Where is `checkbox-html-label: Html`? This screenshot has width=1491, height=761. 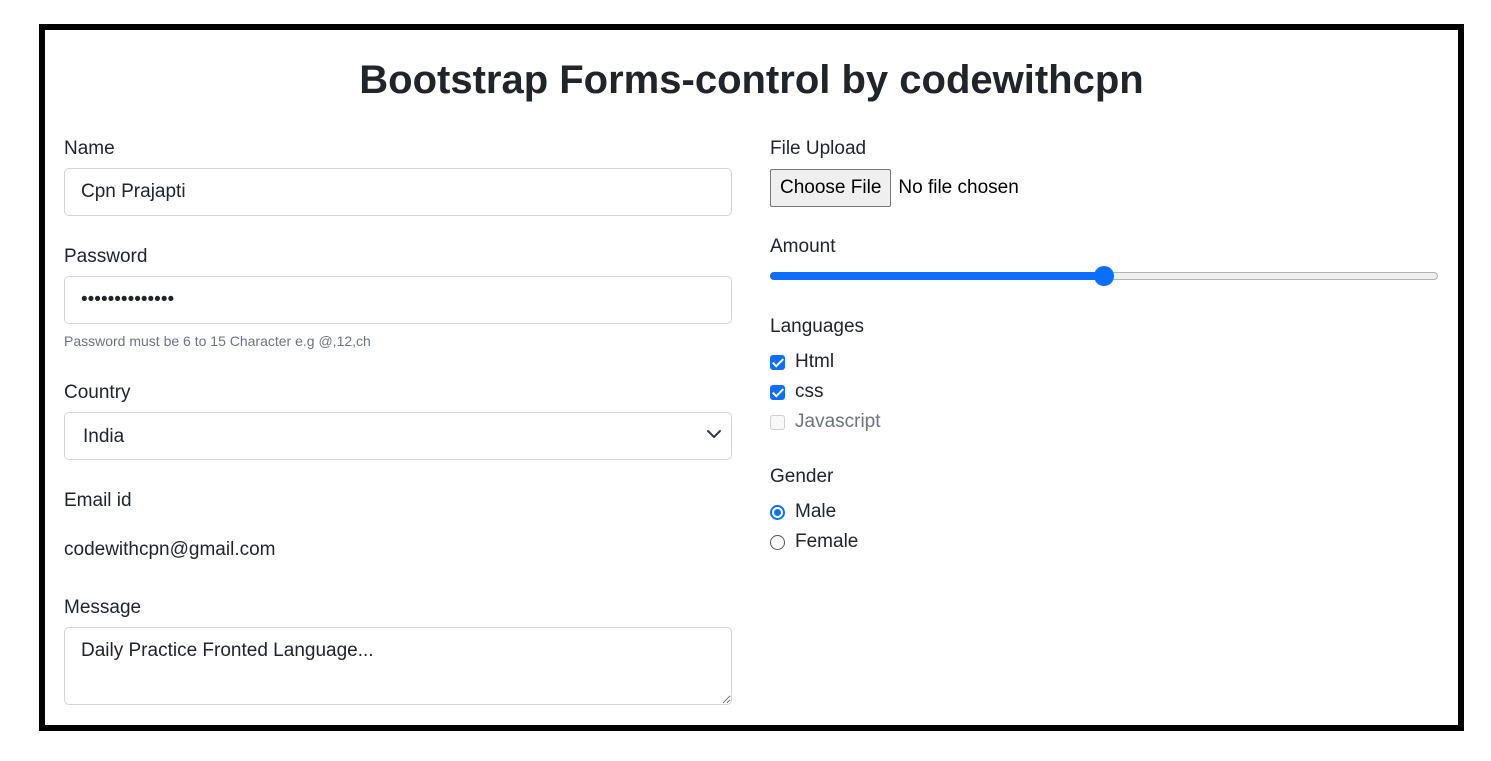 checkbox-html-label: Html is located at coordinates (815, 361).